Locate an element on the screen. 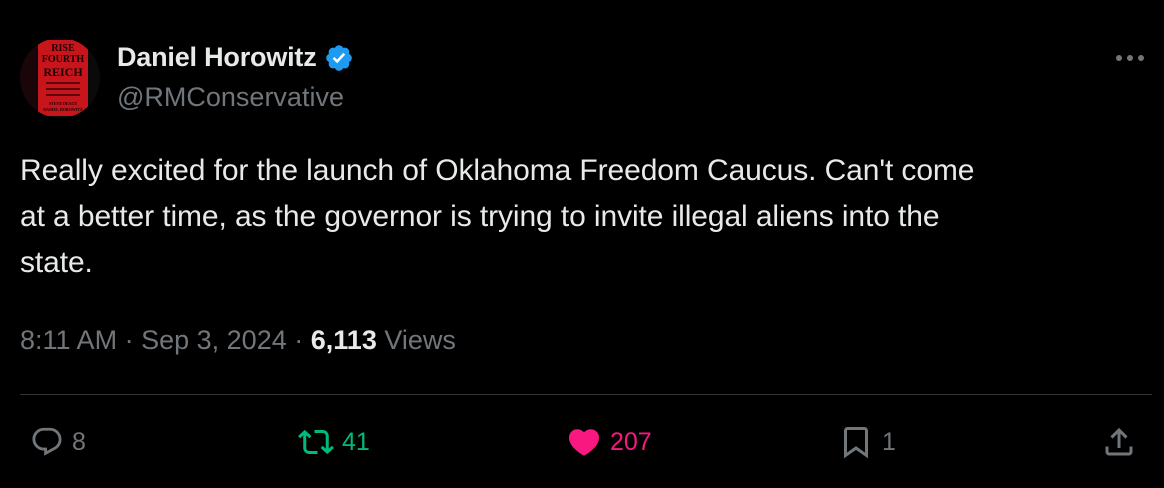 Image resolution: width=1164 pixels, height=488 pixels. bookmark-button: 1 is located at coordinates (867, 442).